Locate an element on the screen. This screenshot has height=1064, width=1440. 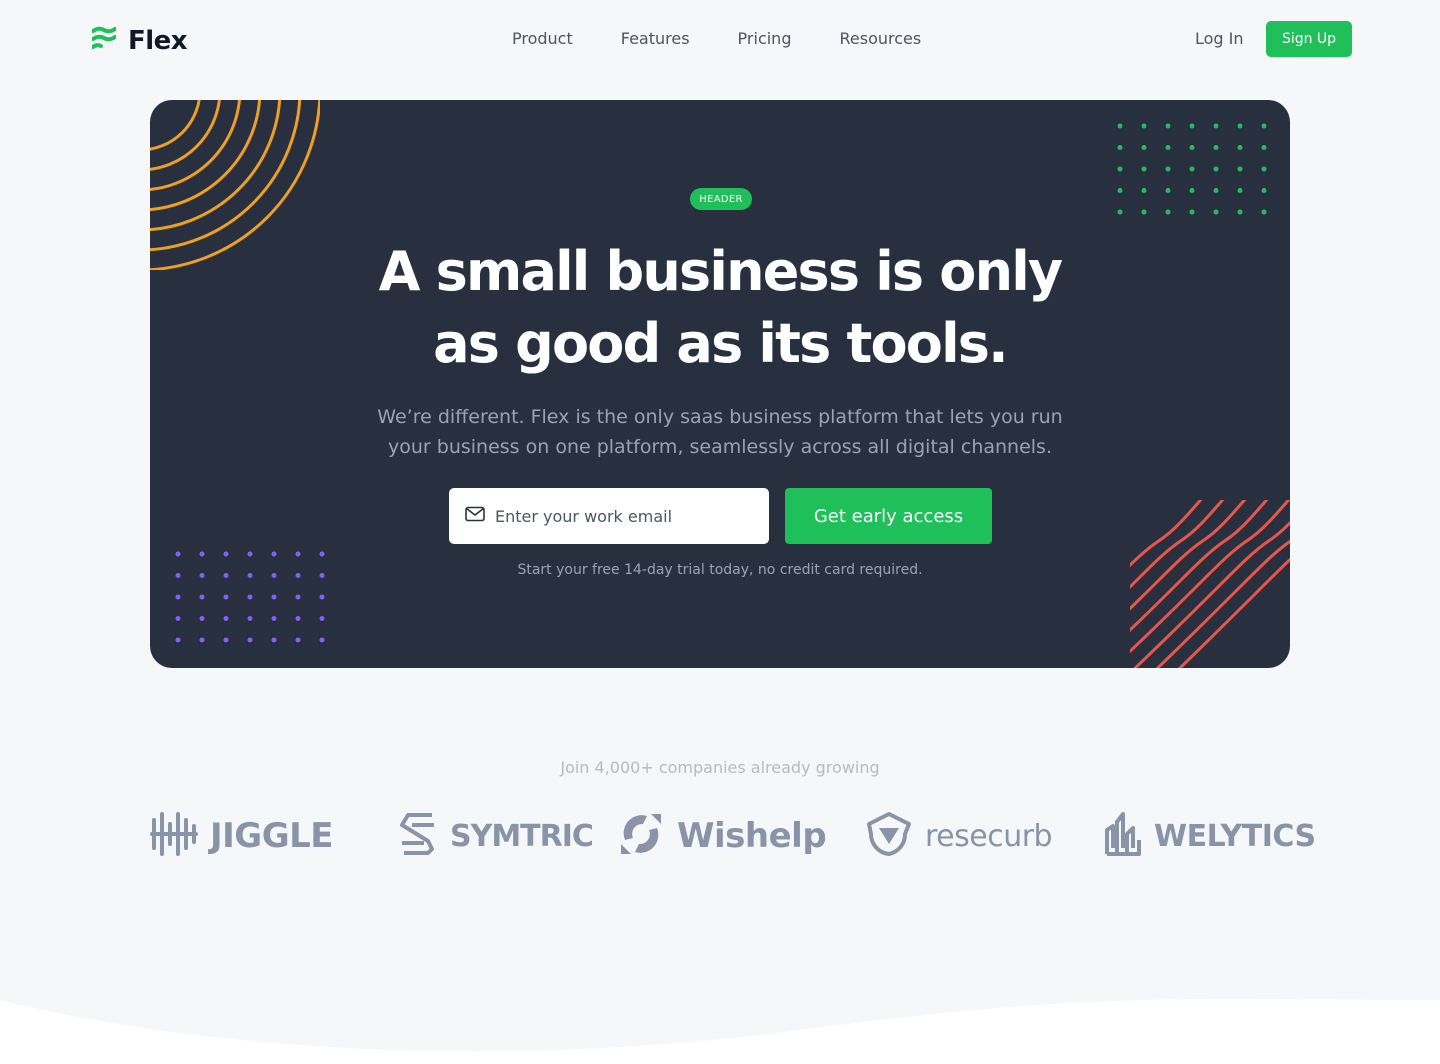
brand-name-symtric: SYMTRIC is located at coordinates (522, 836).